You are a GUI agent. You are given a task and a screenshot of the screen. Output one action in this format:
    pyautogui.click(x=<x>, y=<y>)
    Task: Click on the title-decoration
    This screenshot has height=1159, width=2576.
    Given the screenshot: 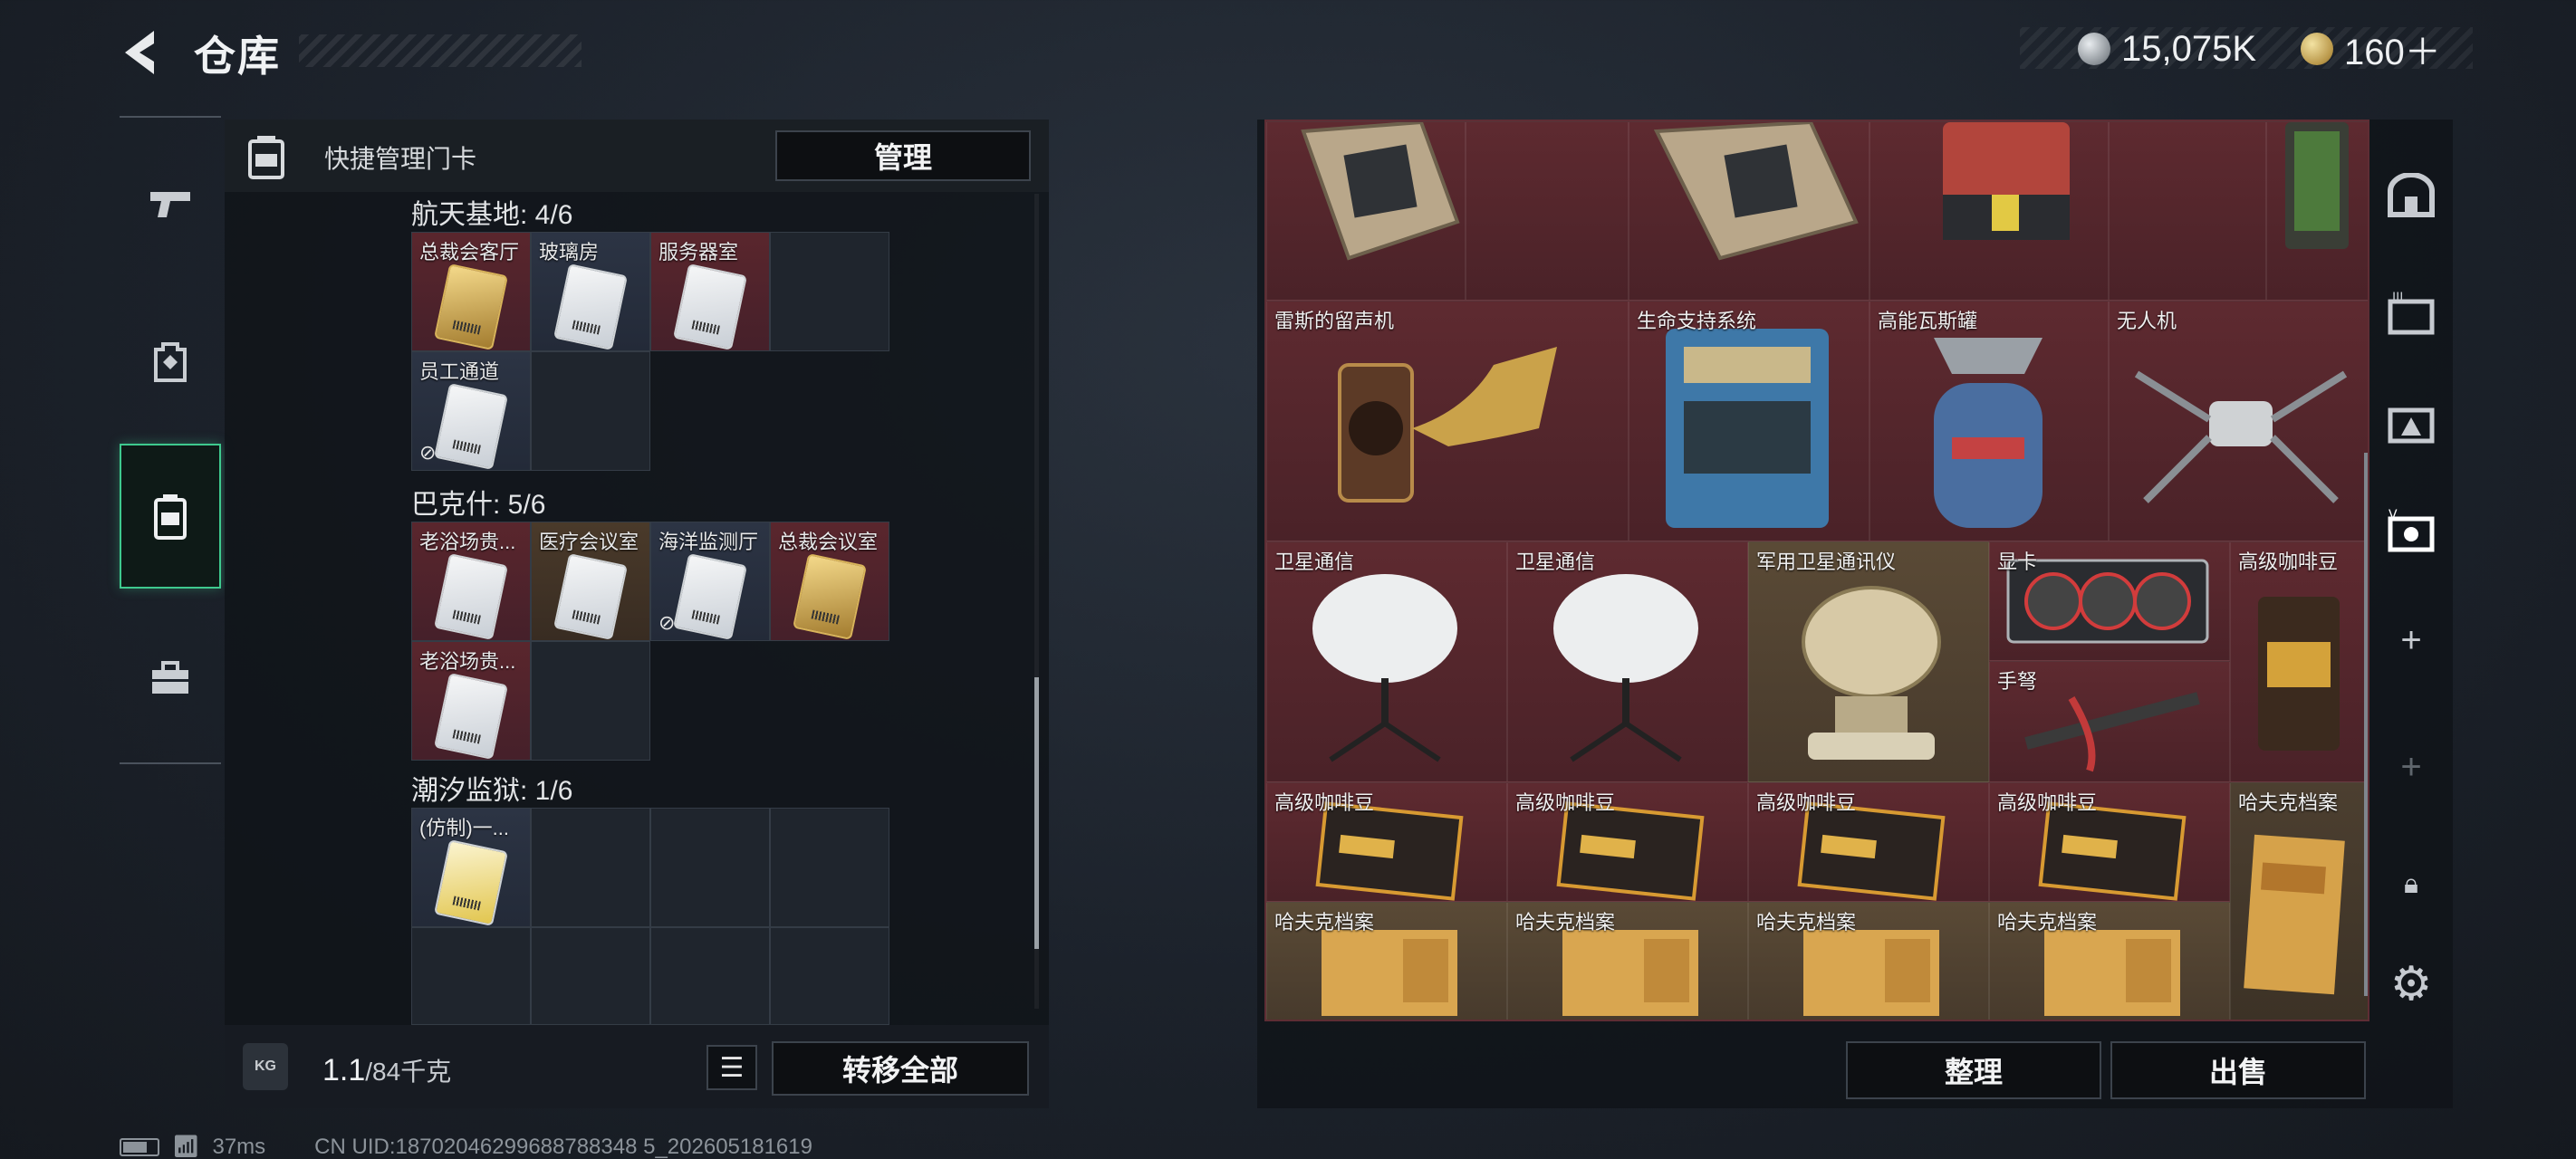 What is the action you would take?
    pyautogui.click(x=440, y=50)
    